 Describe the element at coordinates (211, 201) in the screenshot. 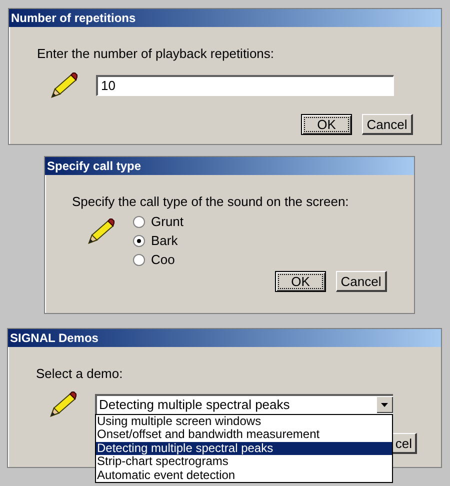

I see `prompt-text: Specify the call type of the sound on the screen:` at that location.